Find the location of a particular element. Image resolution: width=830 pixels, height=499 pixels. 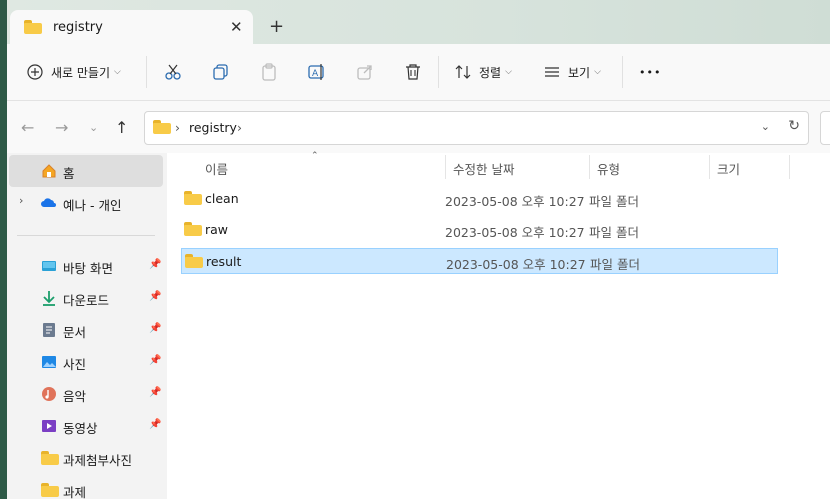

address-dropdown-icon: ⌄ is located at coordinates (765, 126).